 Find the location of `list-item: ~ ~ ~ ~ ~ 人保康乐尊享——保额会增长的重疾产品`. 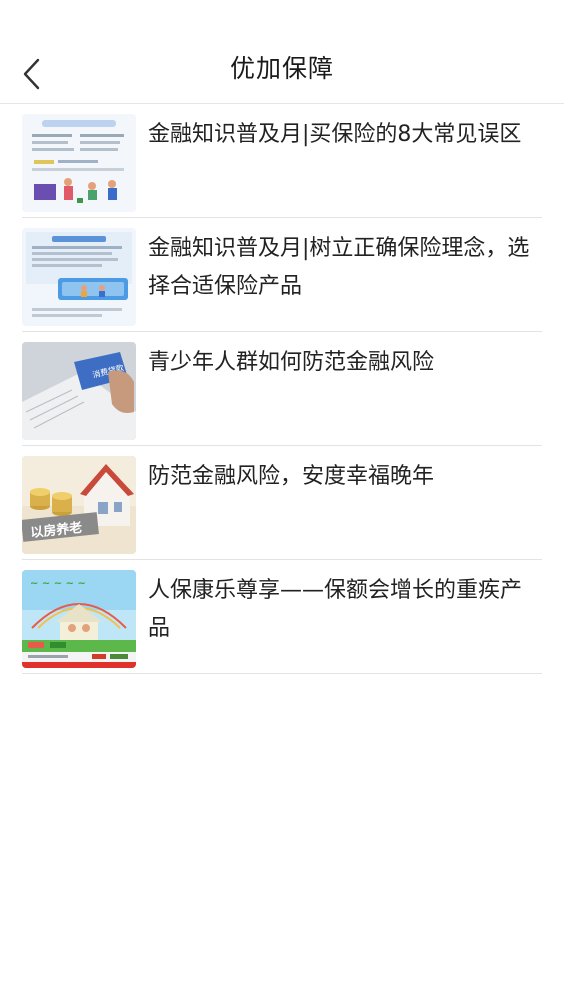

list-item: ~ ~ ~ ~ ~ 人保康乐尊享——保额会增长的重疾产品 is located at coordinates (282, 617).